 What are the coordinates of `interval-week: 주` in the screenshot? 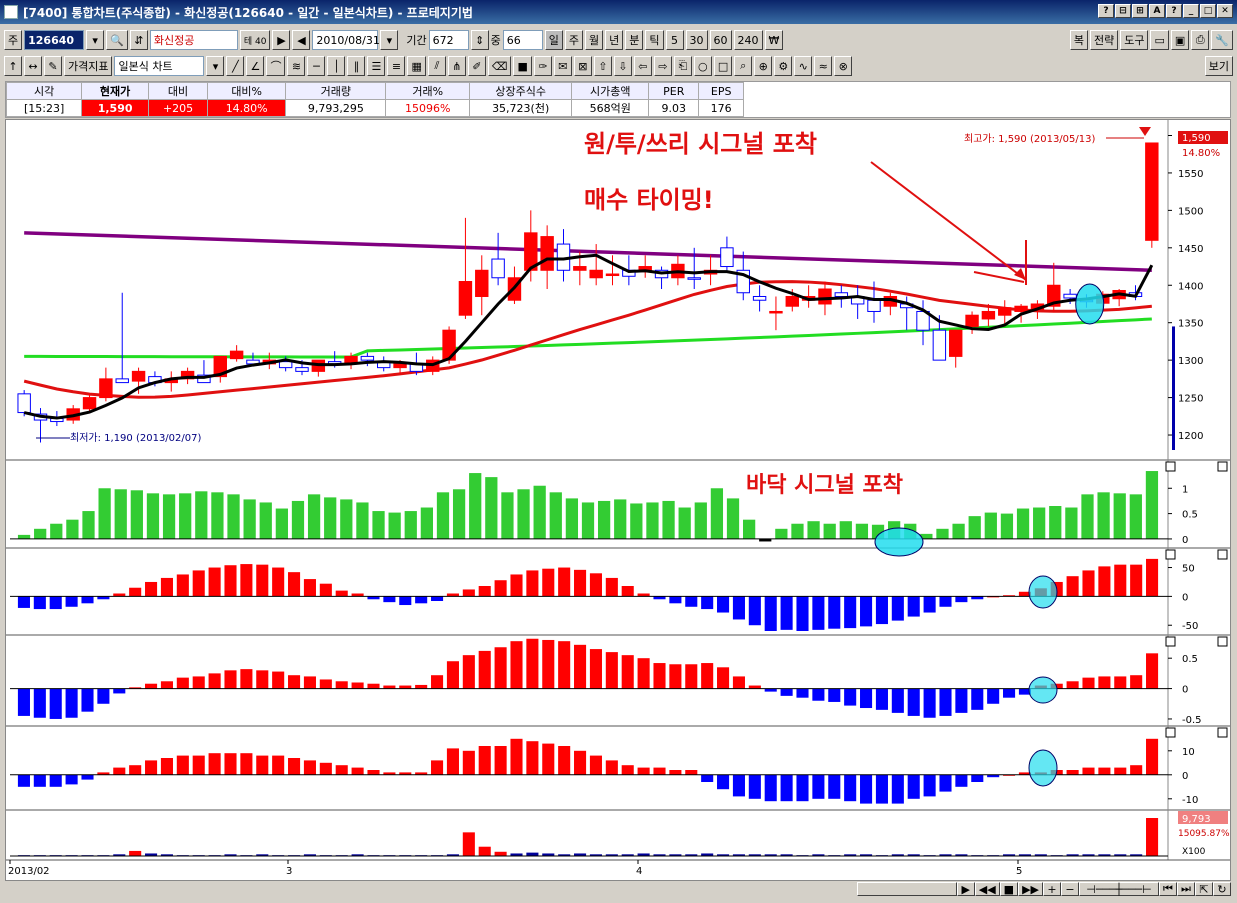 It's located at (574, 40).